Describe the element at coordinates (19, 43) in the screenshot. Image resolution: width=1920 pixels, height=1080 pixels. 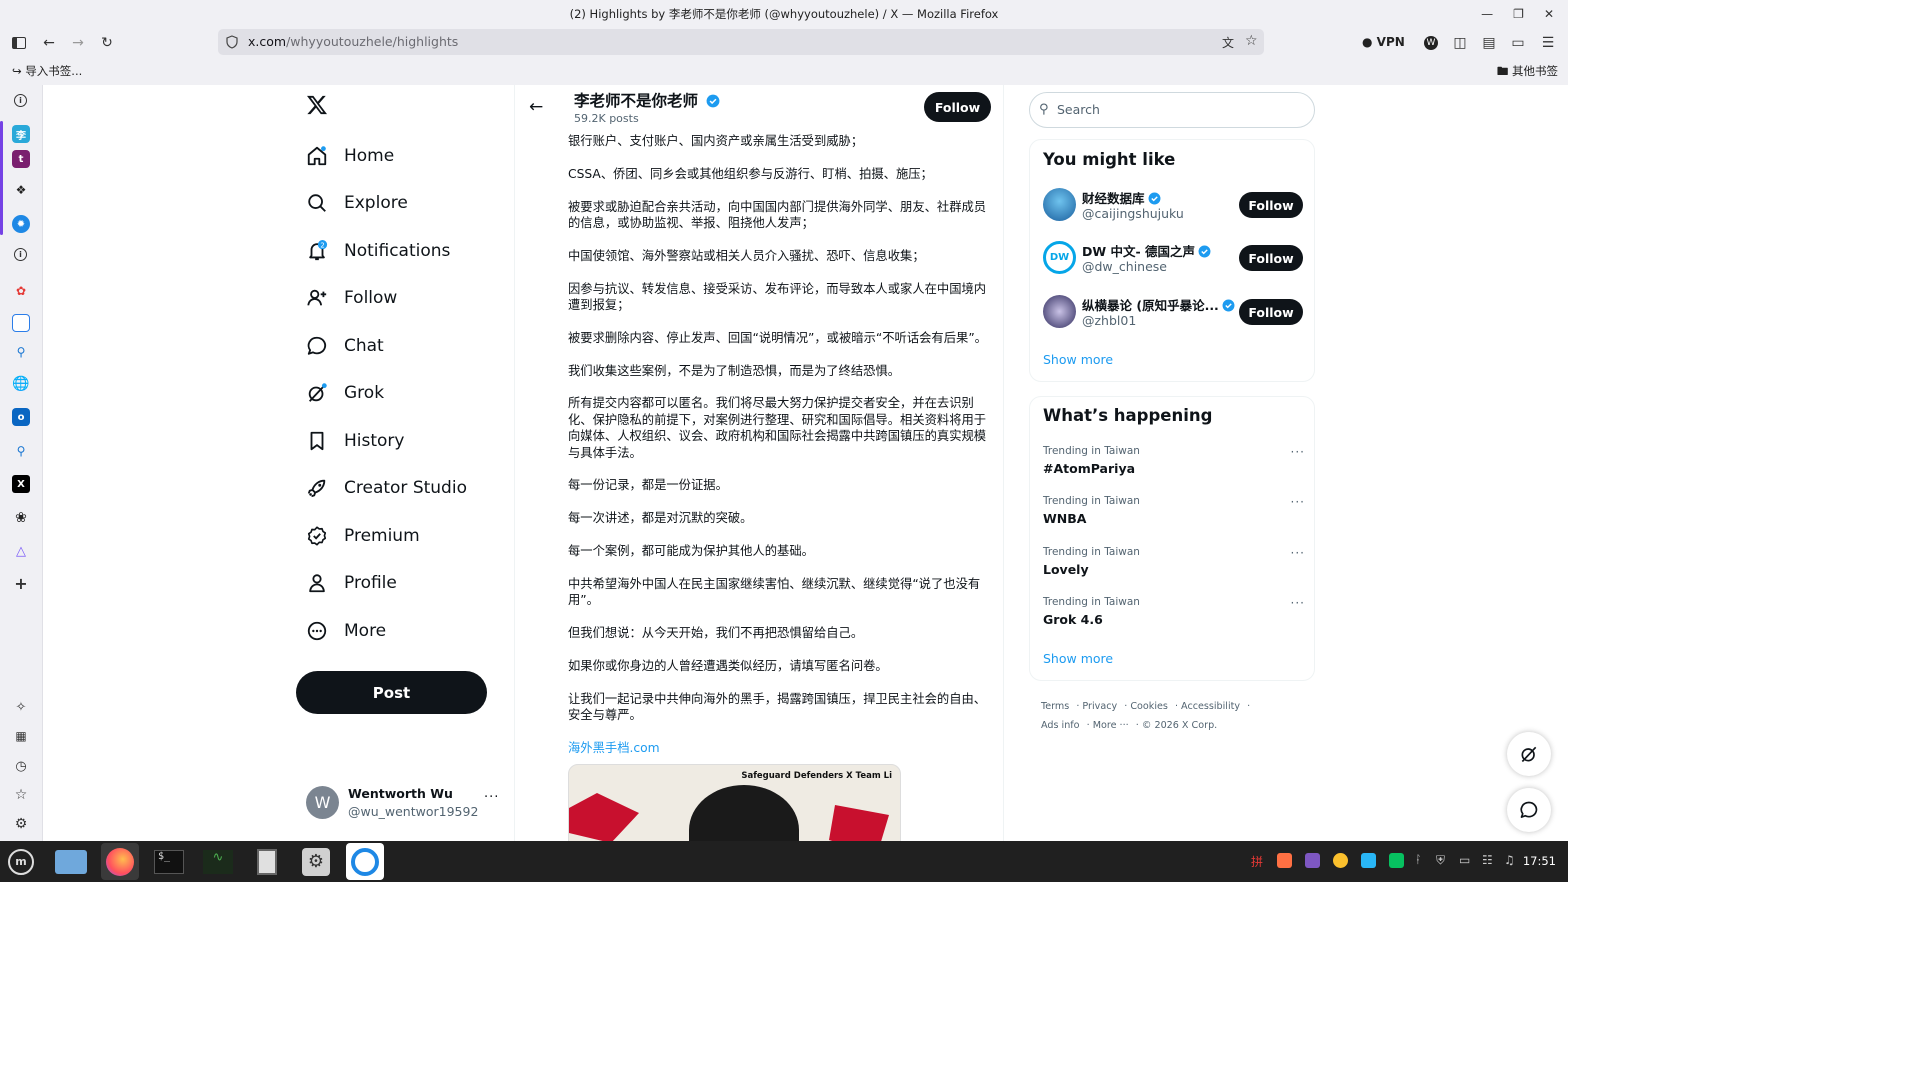
I see `sidebar-toggle-icon` at that location.